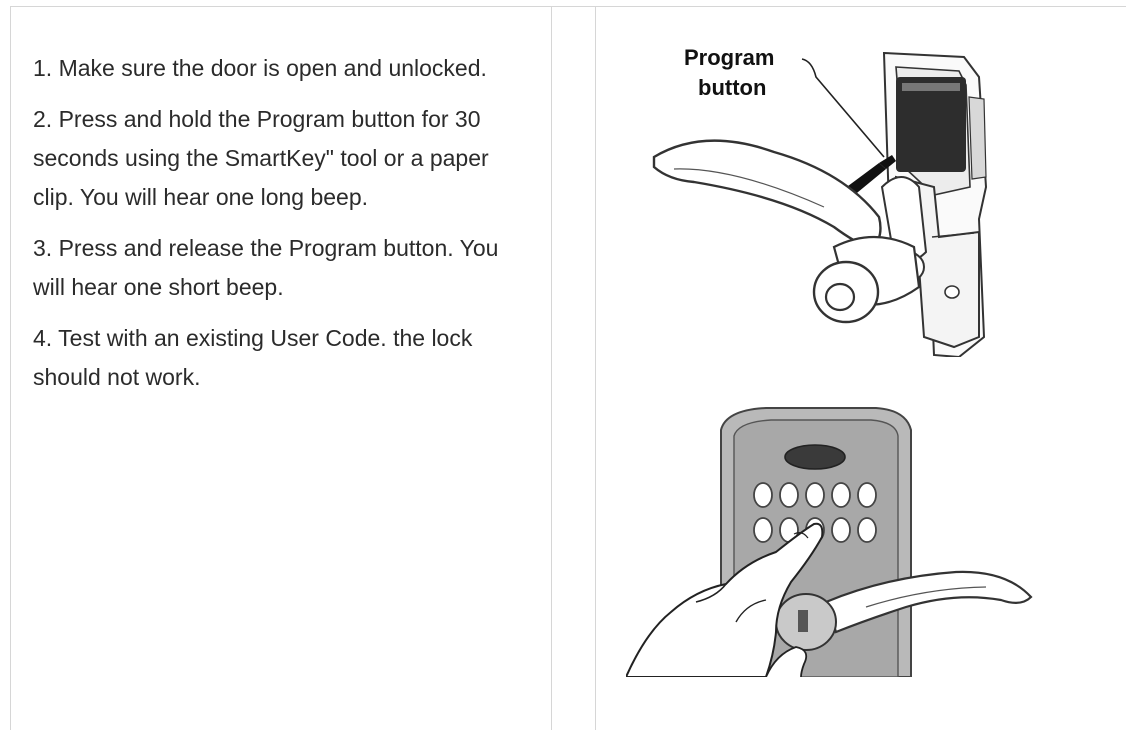 This screenshot has height=730, width=1126. I want to click on program-label-line2: button, so click(732, 87).